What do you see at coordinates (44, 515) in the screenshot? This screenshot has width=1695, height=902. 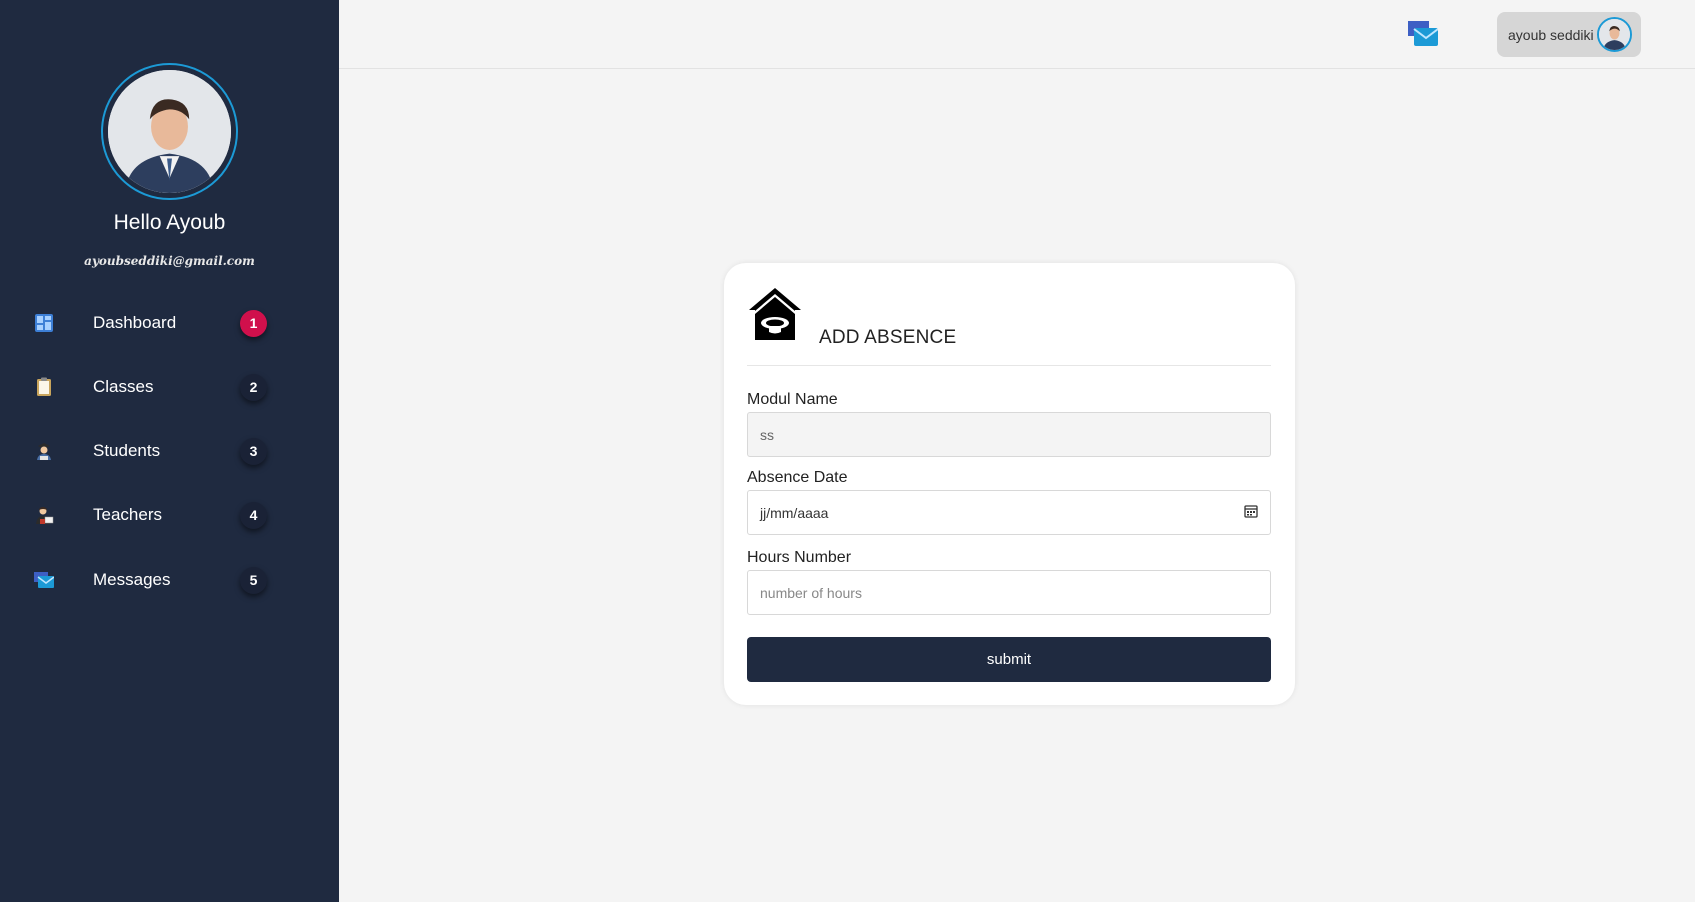 I see `teacher-icon` at bounding box center [44, 515].